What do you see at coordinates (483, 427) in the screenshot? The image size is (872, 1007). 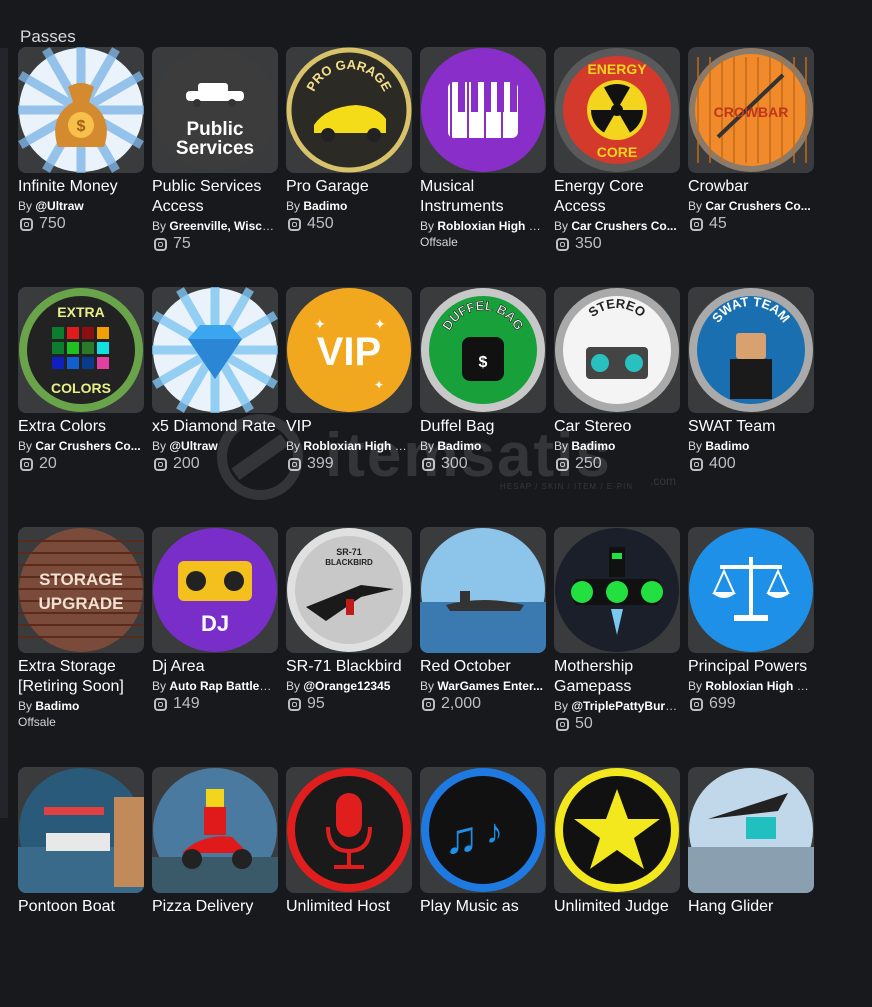 I see `pass-name: Duffel Bag` at bounding box center [483, 427].